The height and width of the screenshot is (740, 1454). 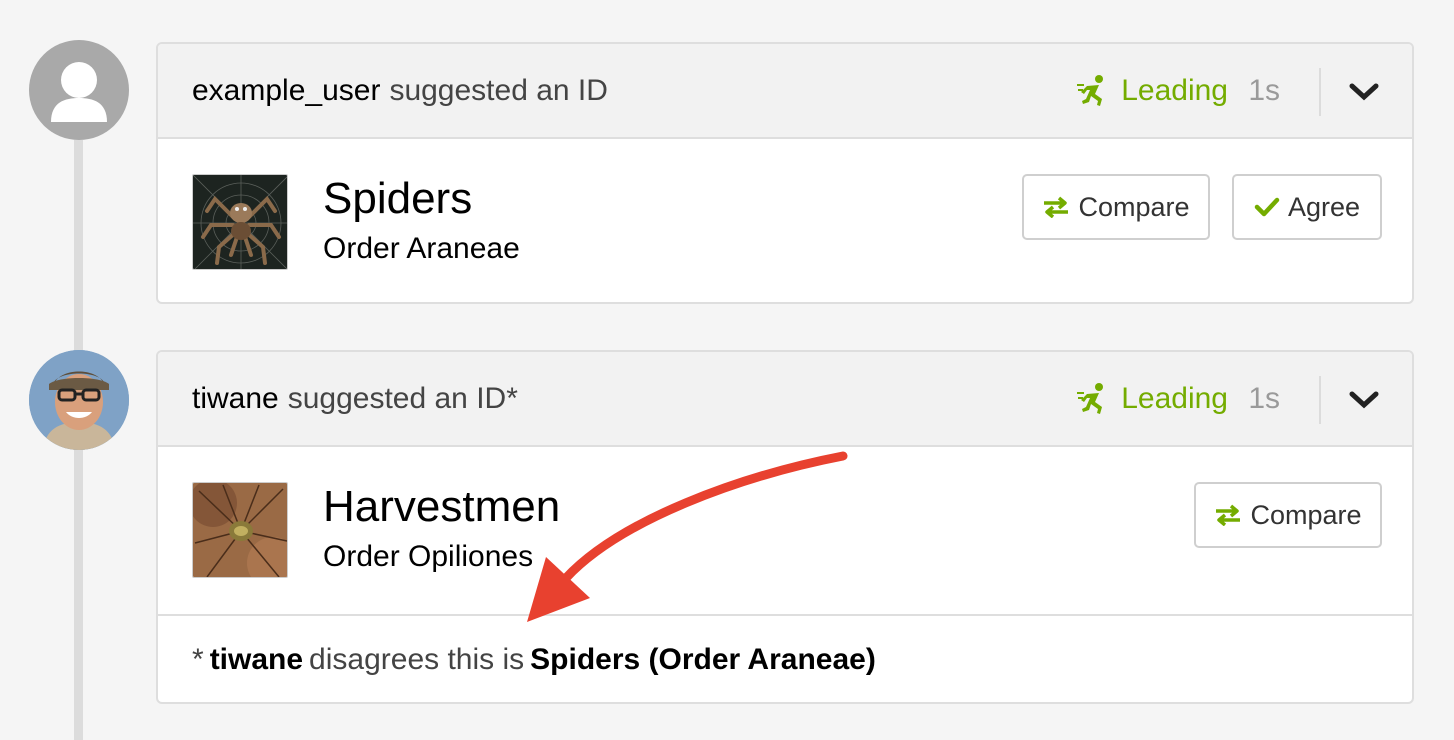 What do you see at coordinates (785, 91) in the screenshot?
I see `card-header: example_user suggested an ID Leading 1s` at bounding box center [785, 91].